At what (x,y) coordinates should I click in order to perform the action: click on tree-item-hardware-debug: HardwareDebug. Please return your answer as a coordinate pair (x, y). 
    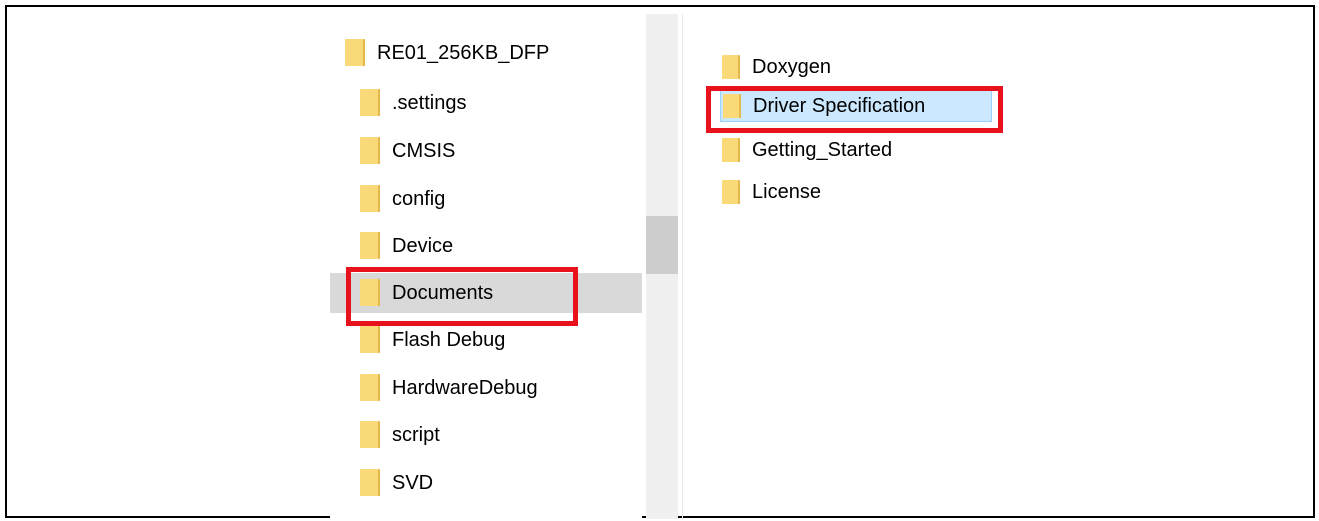
    Looking at the image, I should click on (486, 388).